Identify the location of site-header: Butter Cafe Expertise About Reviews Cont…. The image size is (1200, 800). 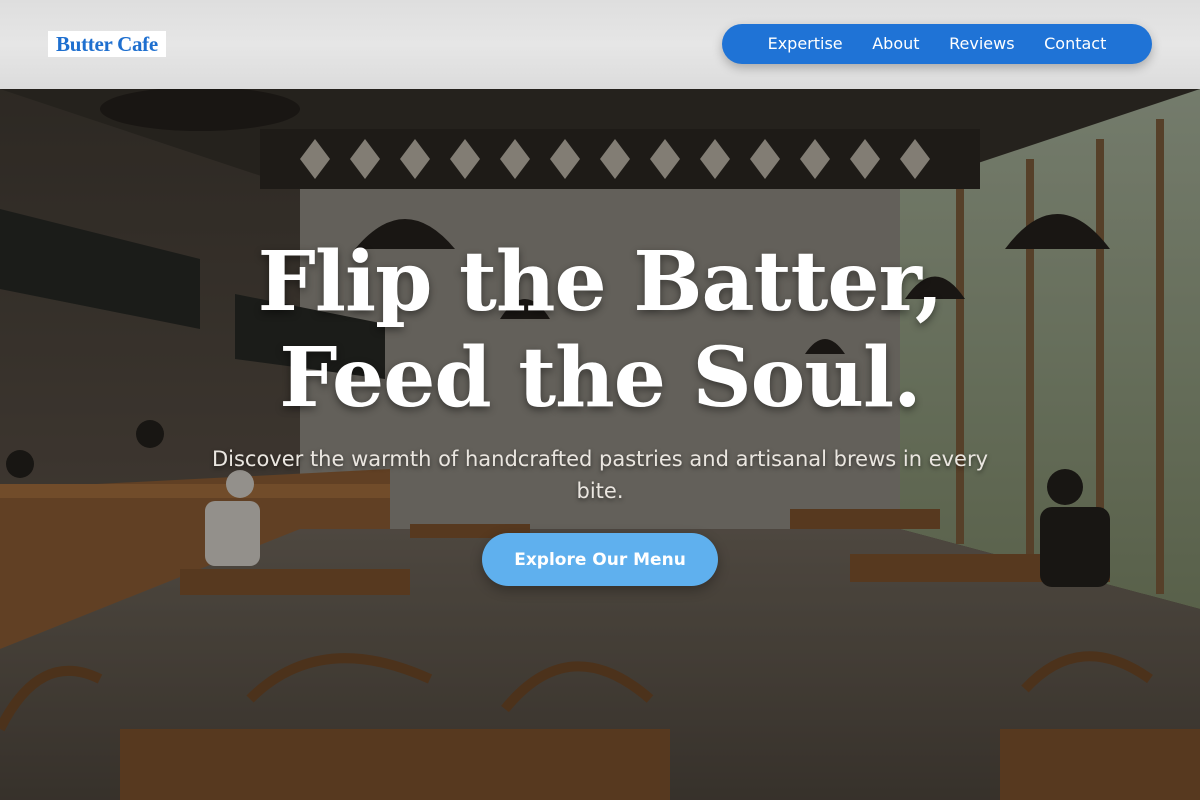
(600, 44).